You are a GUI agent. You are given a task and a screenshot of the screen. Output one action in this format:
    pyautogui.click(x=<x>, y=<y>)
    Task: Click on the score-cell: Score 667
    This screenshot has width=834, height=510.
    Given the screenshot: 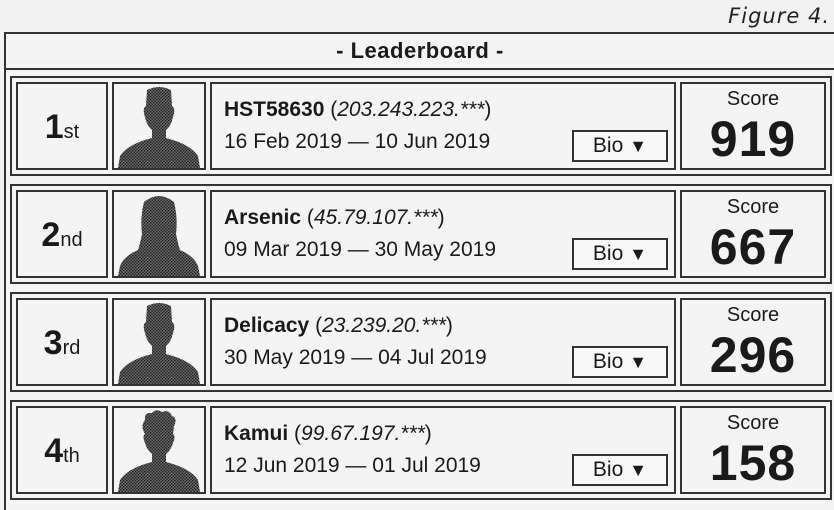 What is the action you would take?
    pyautogui.click(x=753, y=234)
    